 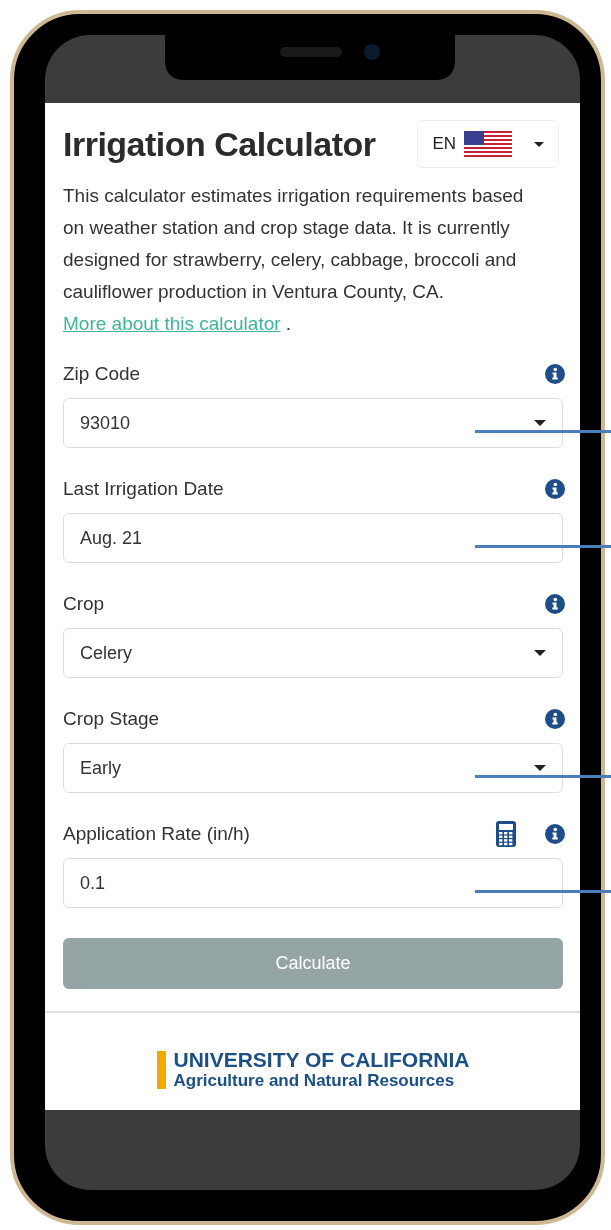 I want to click on field-label: Application Rate (in/h), so click(x=156, y=833).